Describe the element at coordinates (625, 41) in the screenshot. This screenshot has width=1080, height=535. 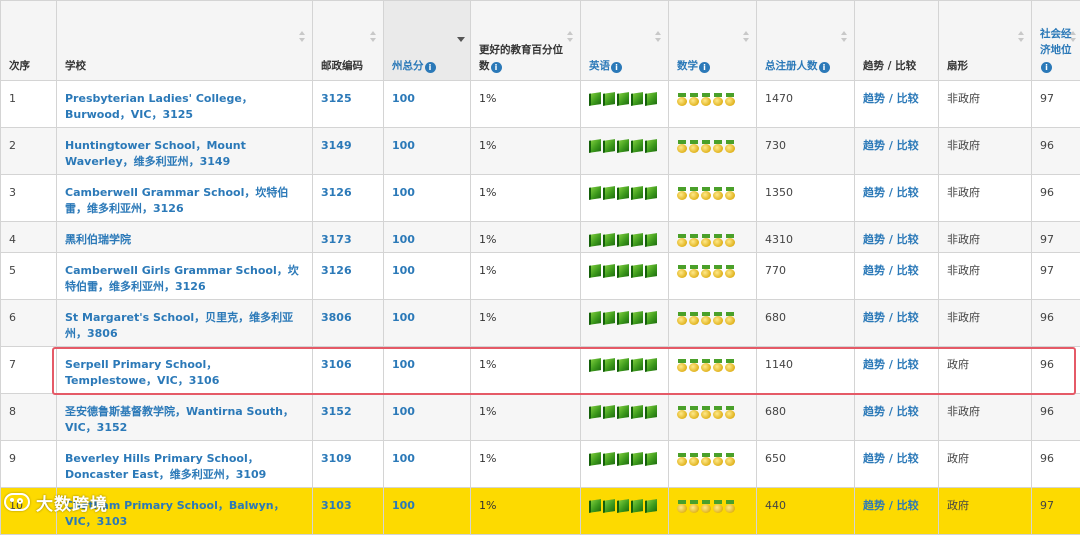
I see `col-english: 英语i` at that location.